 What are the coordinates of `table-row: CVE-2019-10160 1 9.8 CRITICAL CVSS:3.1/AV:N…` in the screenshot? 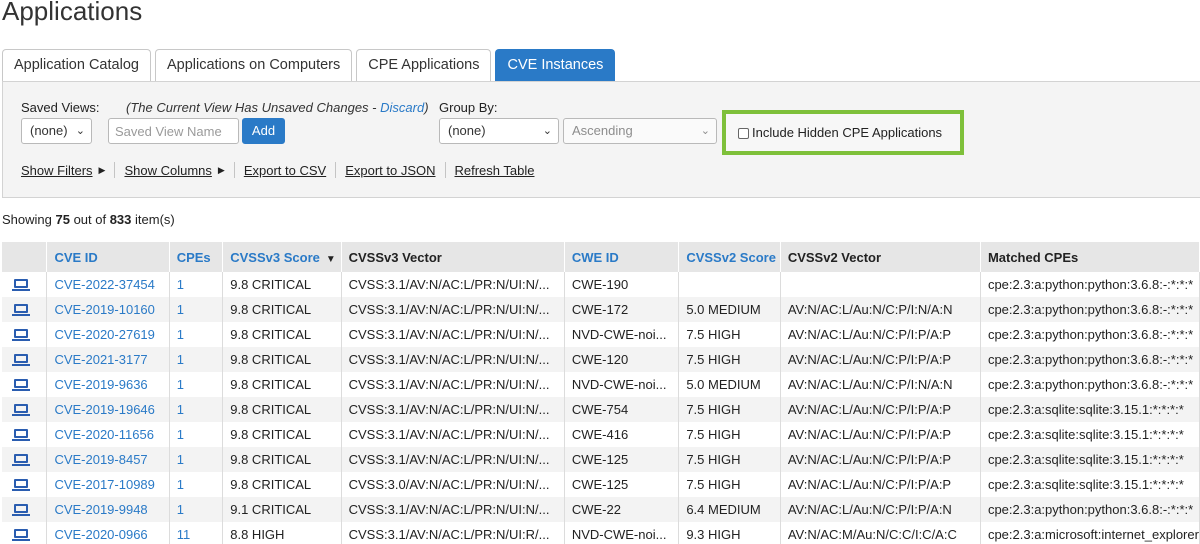 It's located at (601, 309).